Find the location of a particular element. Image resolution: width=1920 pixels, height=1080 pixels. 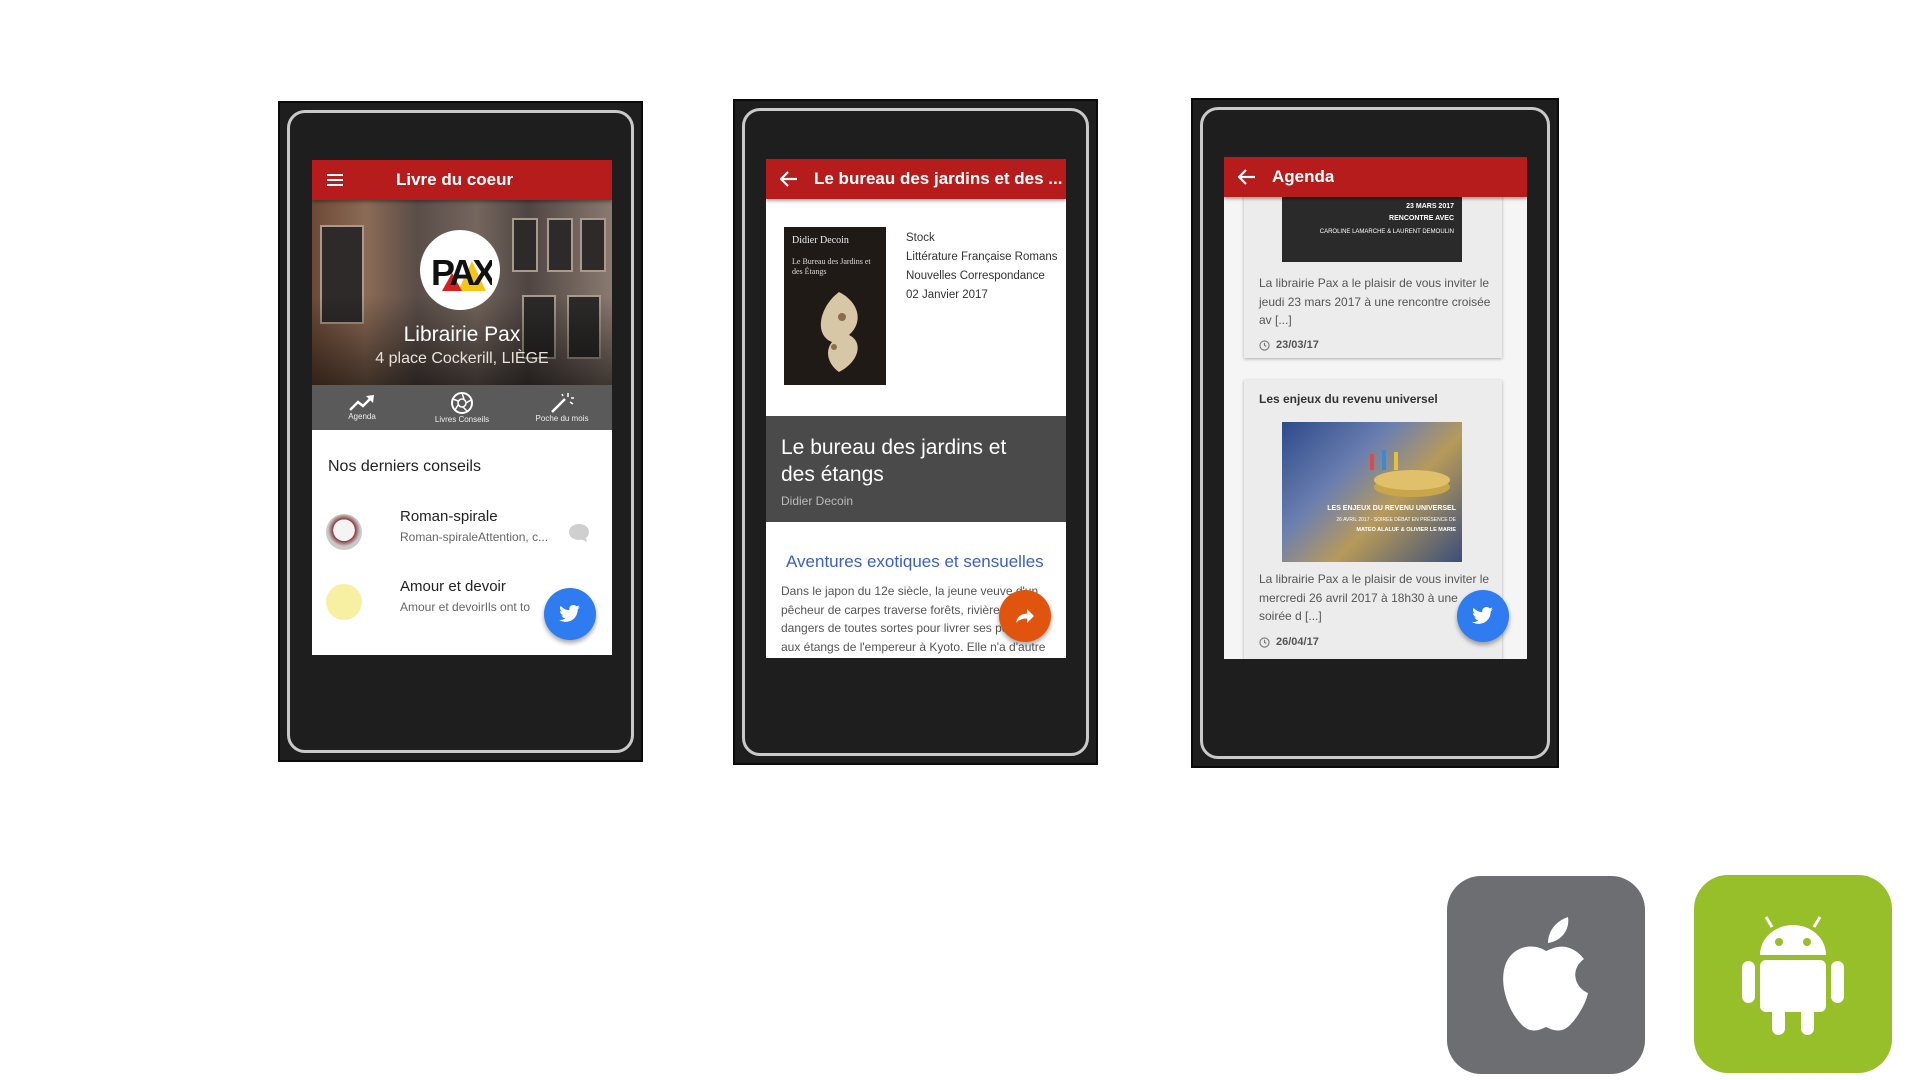

share-button is located at coordinates (1025, 616).